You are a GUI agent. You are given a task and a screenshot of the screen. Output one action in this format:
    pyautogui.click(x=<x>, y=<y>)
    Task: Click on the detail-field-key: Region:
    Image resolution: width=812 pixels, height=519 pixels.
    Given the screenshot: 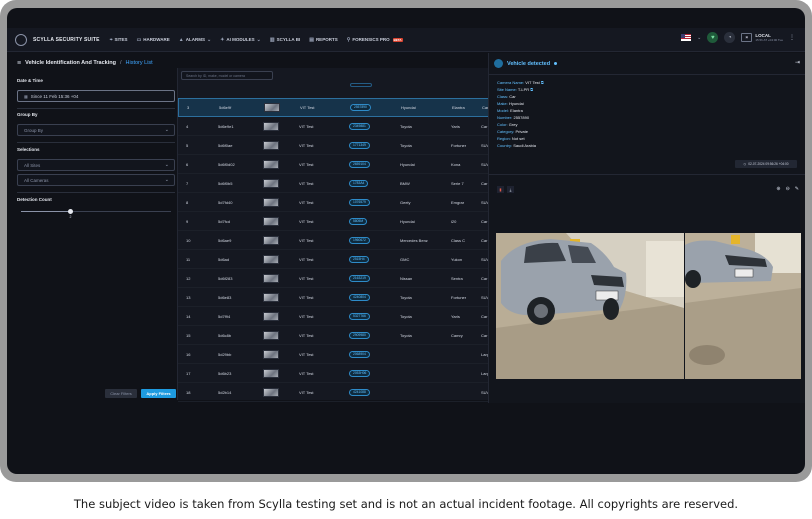 What is the action you would take?
    pyautogui.click(x=504, y=138)
    